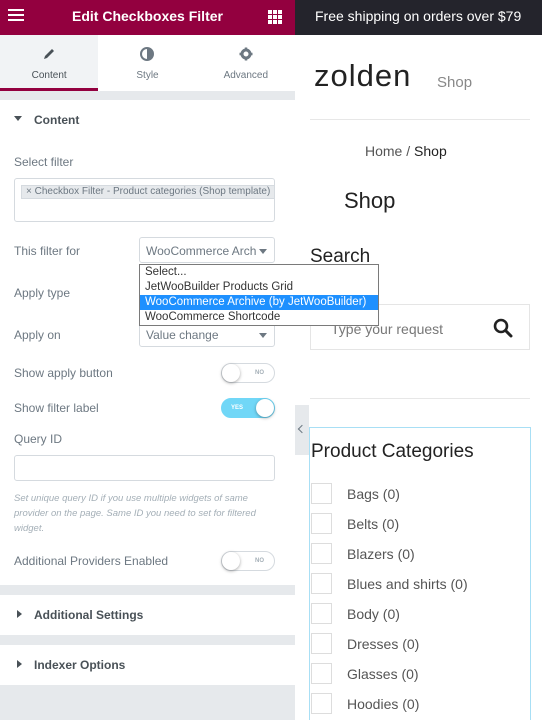 Image resolution: width=542 pixels, height=720 pixels. What do you see at coordinates (383, 674) in the screenshot?
I see `category-label: Glasses (0)` at bounding box center [383, 674].